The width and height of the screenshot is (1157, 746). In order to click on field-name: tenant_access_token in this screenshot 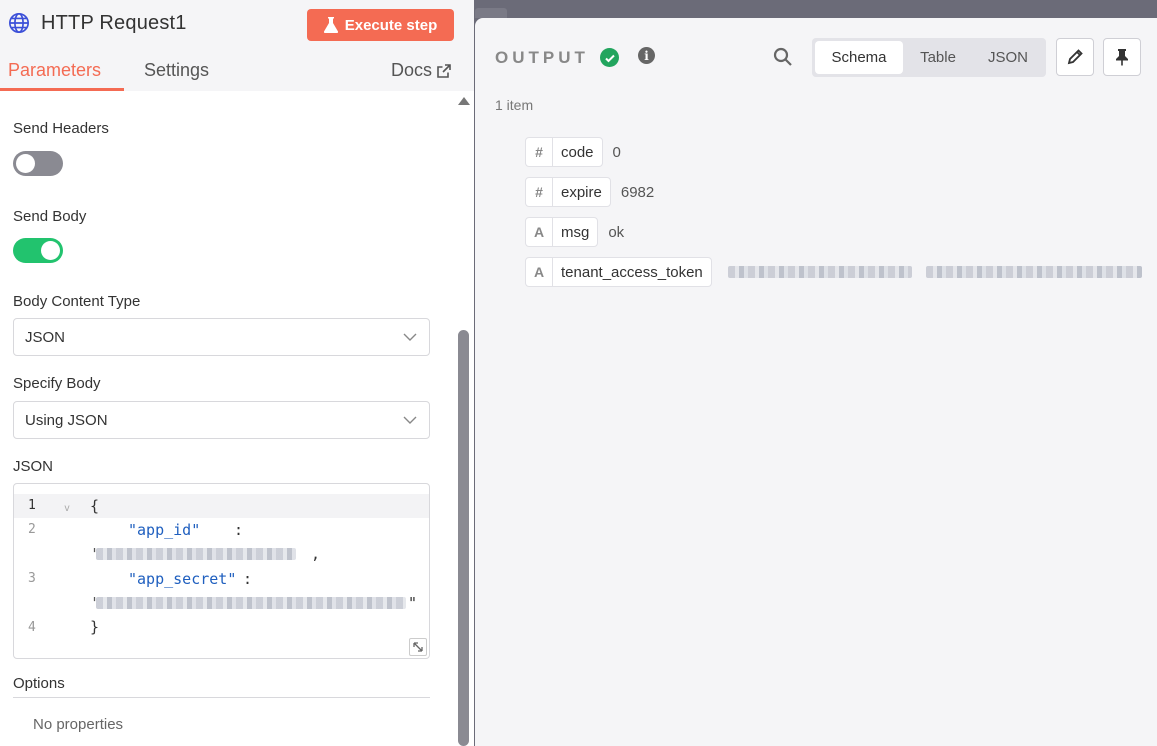, I will do `click(632, 272)`.